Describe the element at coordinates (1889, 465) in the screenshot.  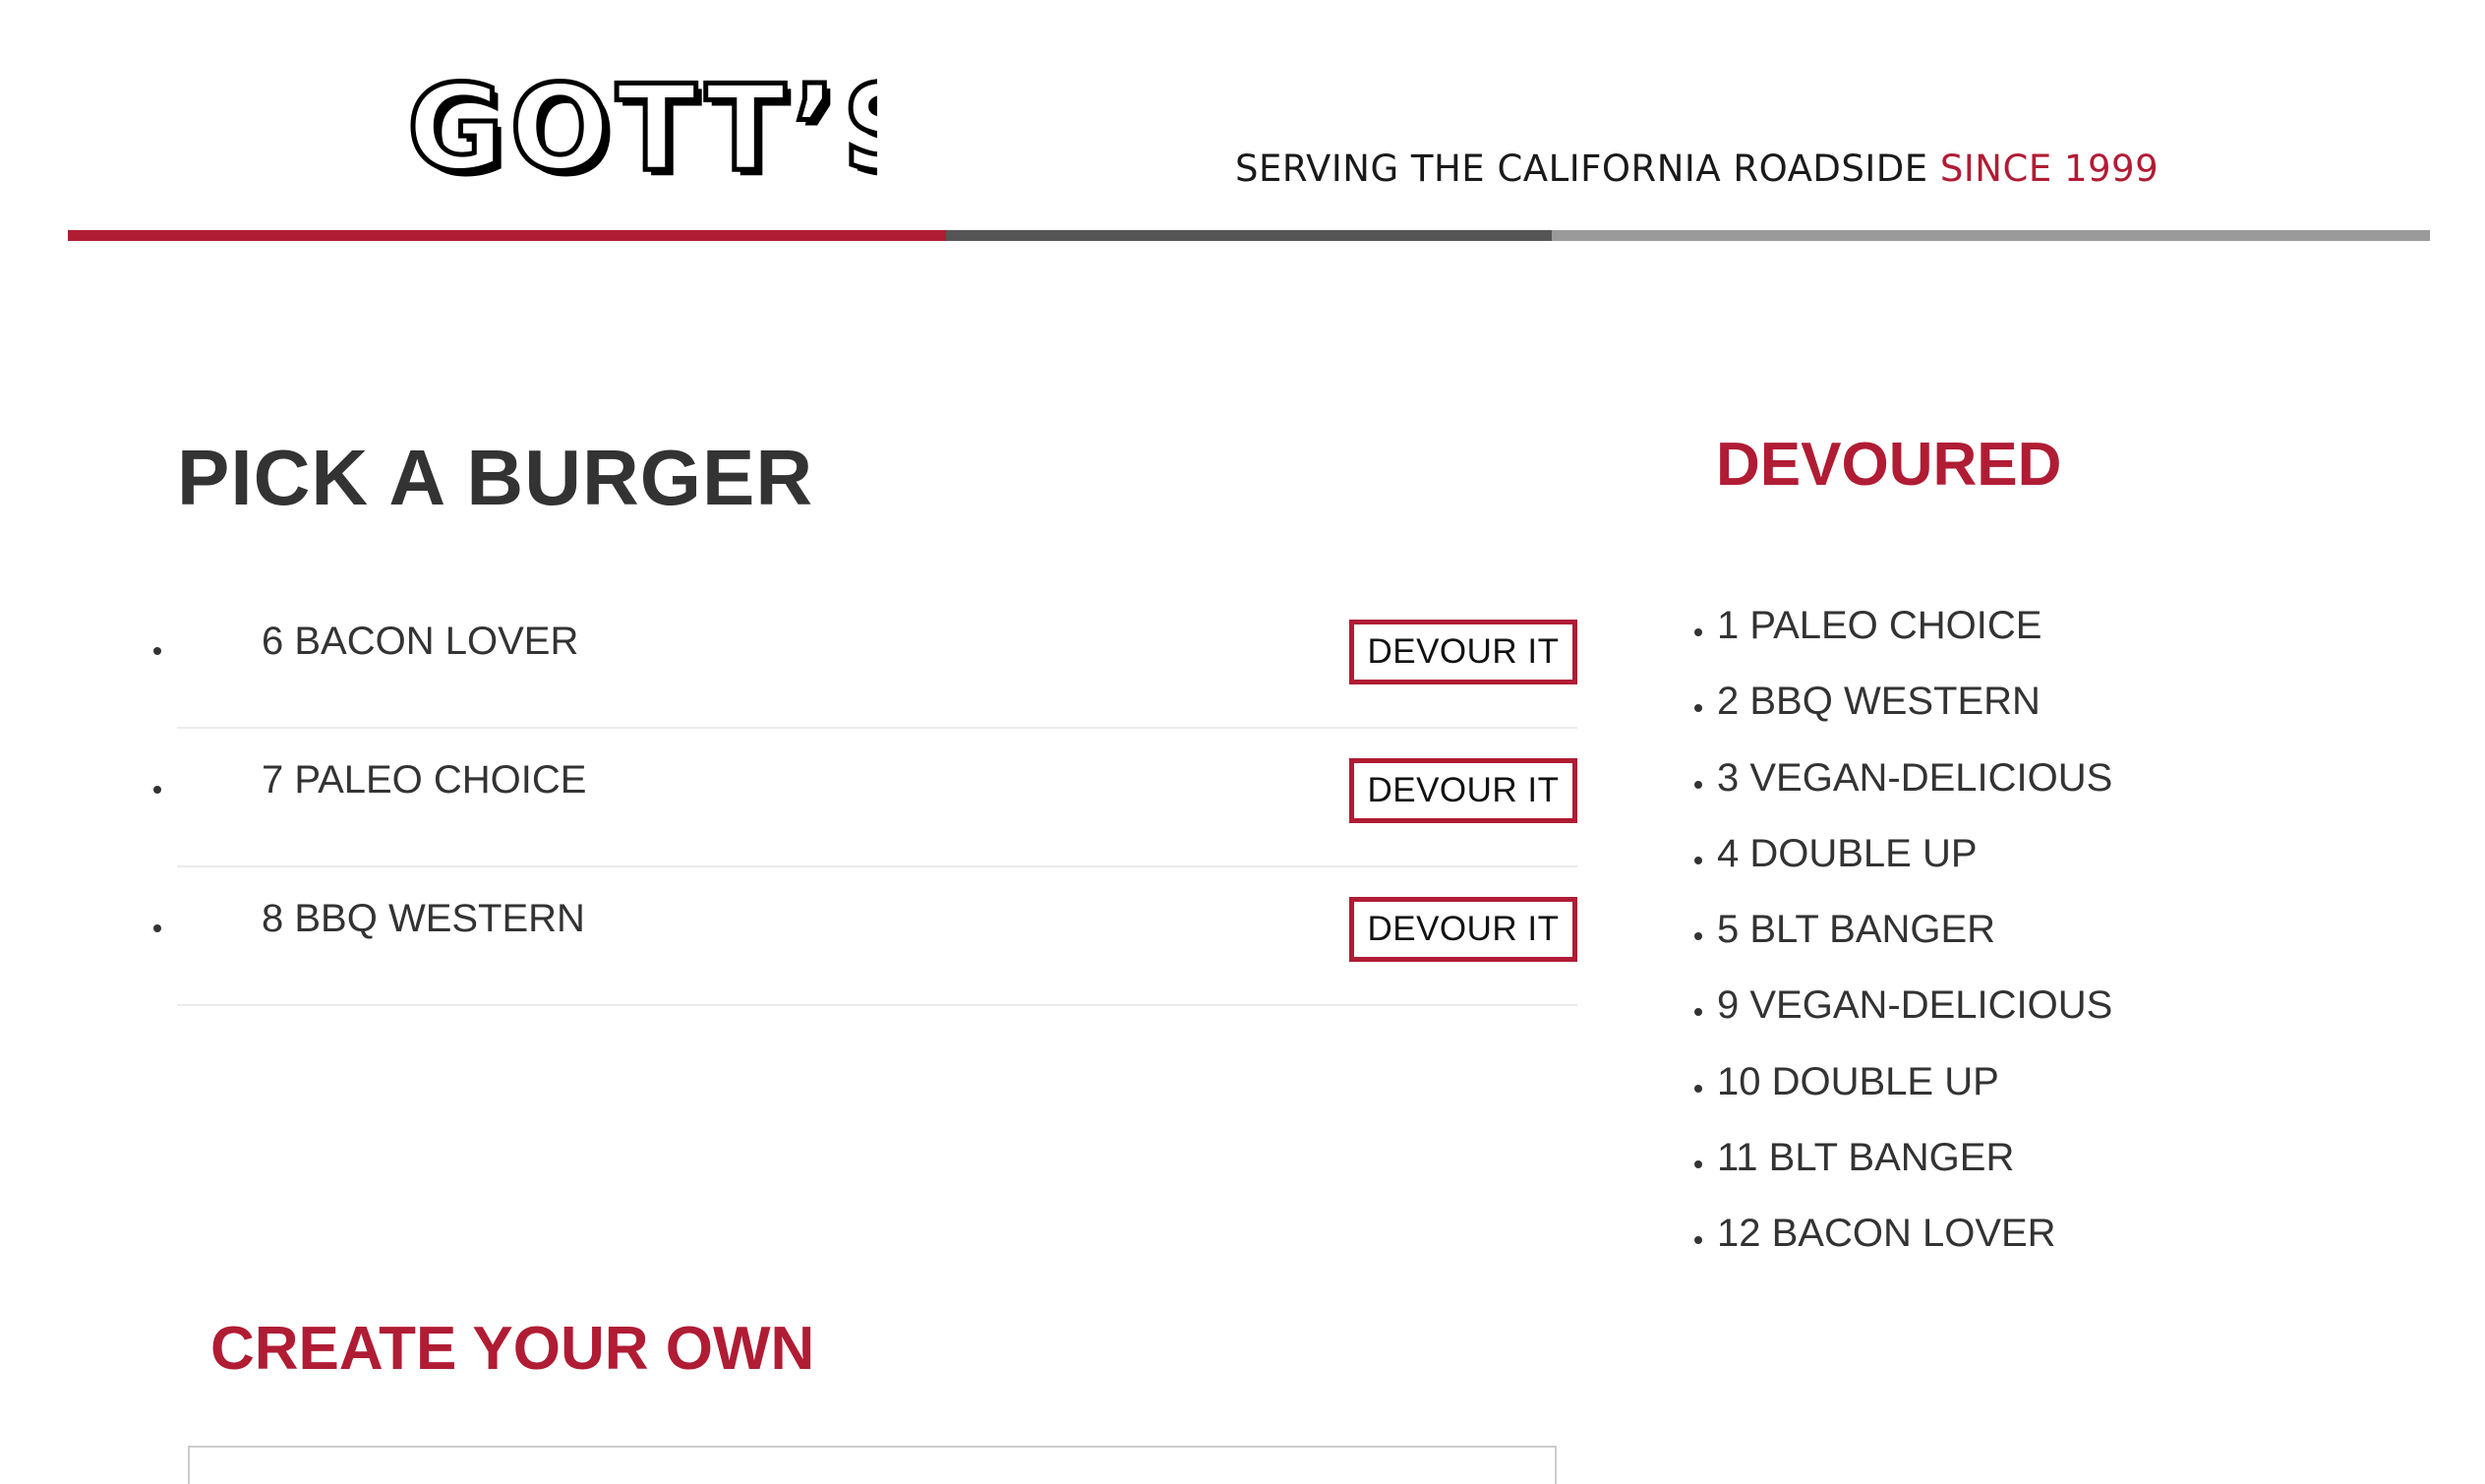
I see `devoured-heading: DEVOURED` at that location.